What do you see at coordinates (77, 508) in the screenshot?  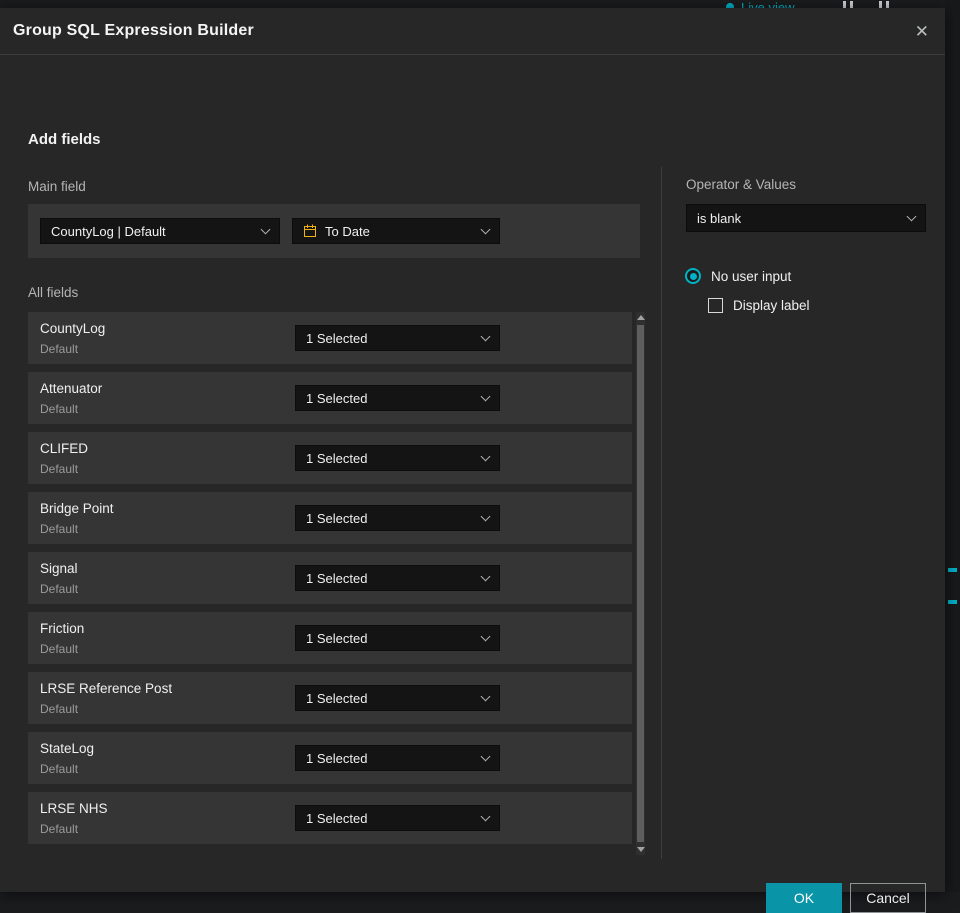 I see `field-name: Bridge Point` at bounding box center [77, 508].